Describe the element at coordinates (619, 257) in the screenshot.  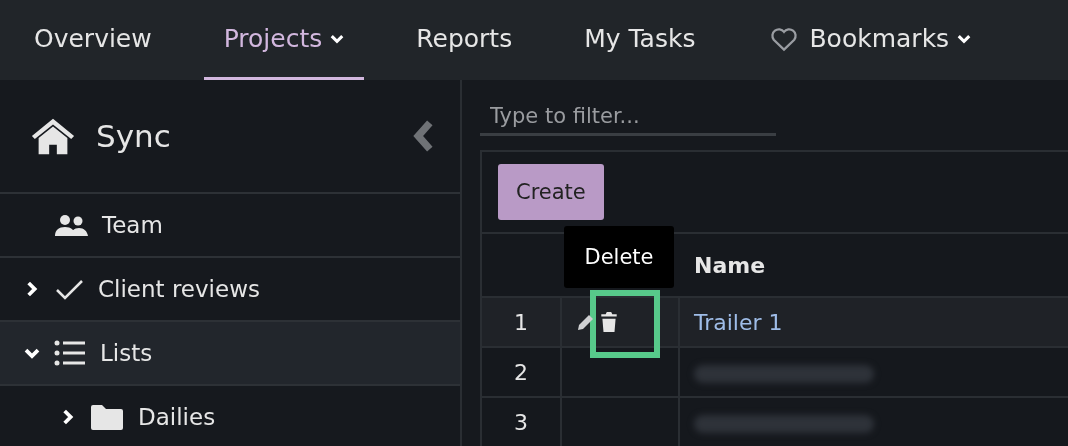
I see `tooltip: Delete` at that location.